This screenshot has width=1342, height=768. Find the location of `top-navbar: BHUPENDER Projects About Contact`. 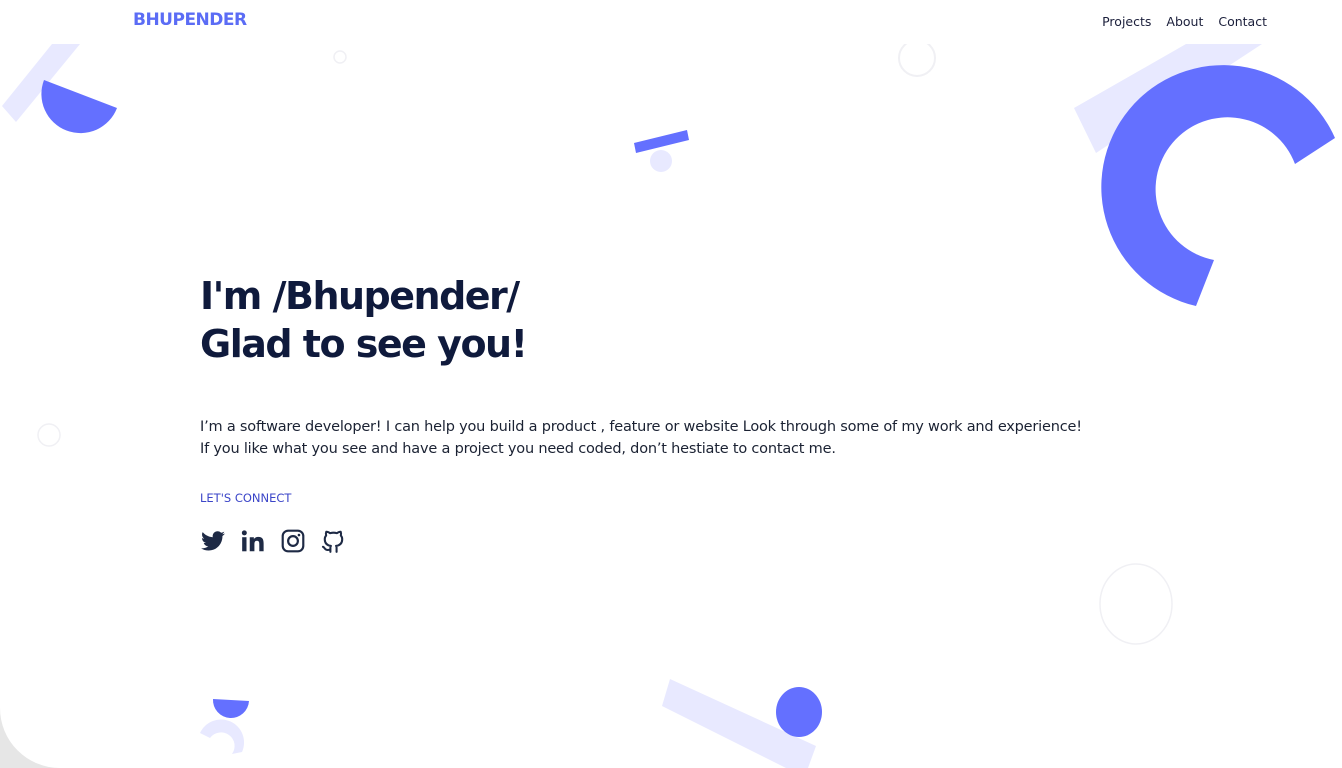

top-navbar: BHUPENDER Projects About Contact is located at coordinates (671, 22).